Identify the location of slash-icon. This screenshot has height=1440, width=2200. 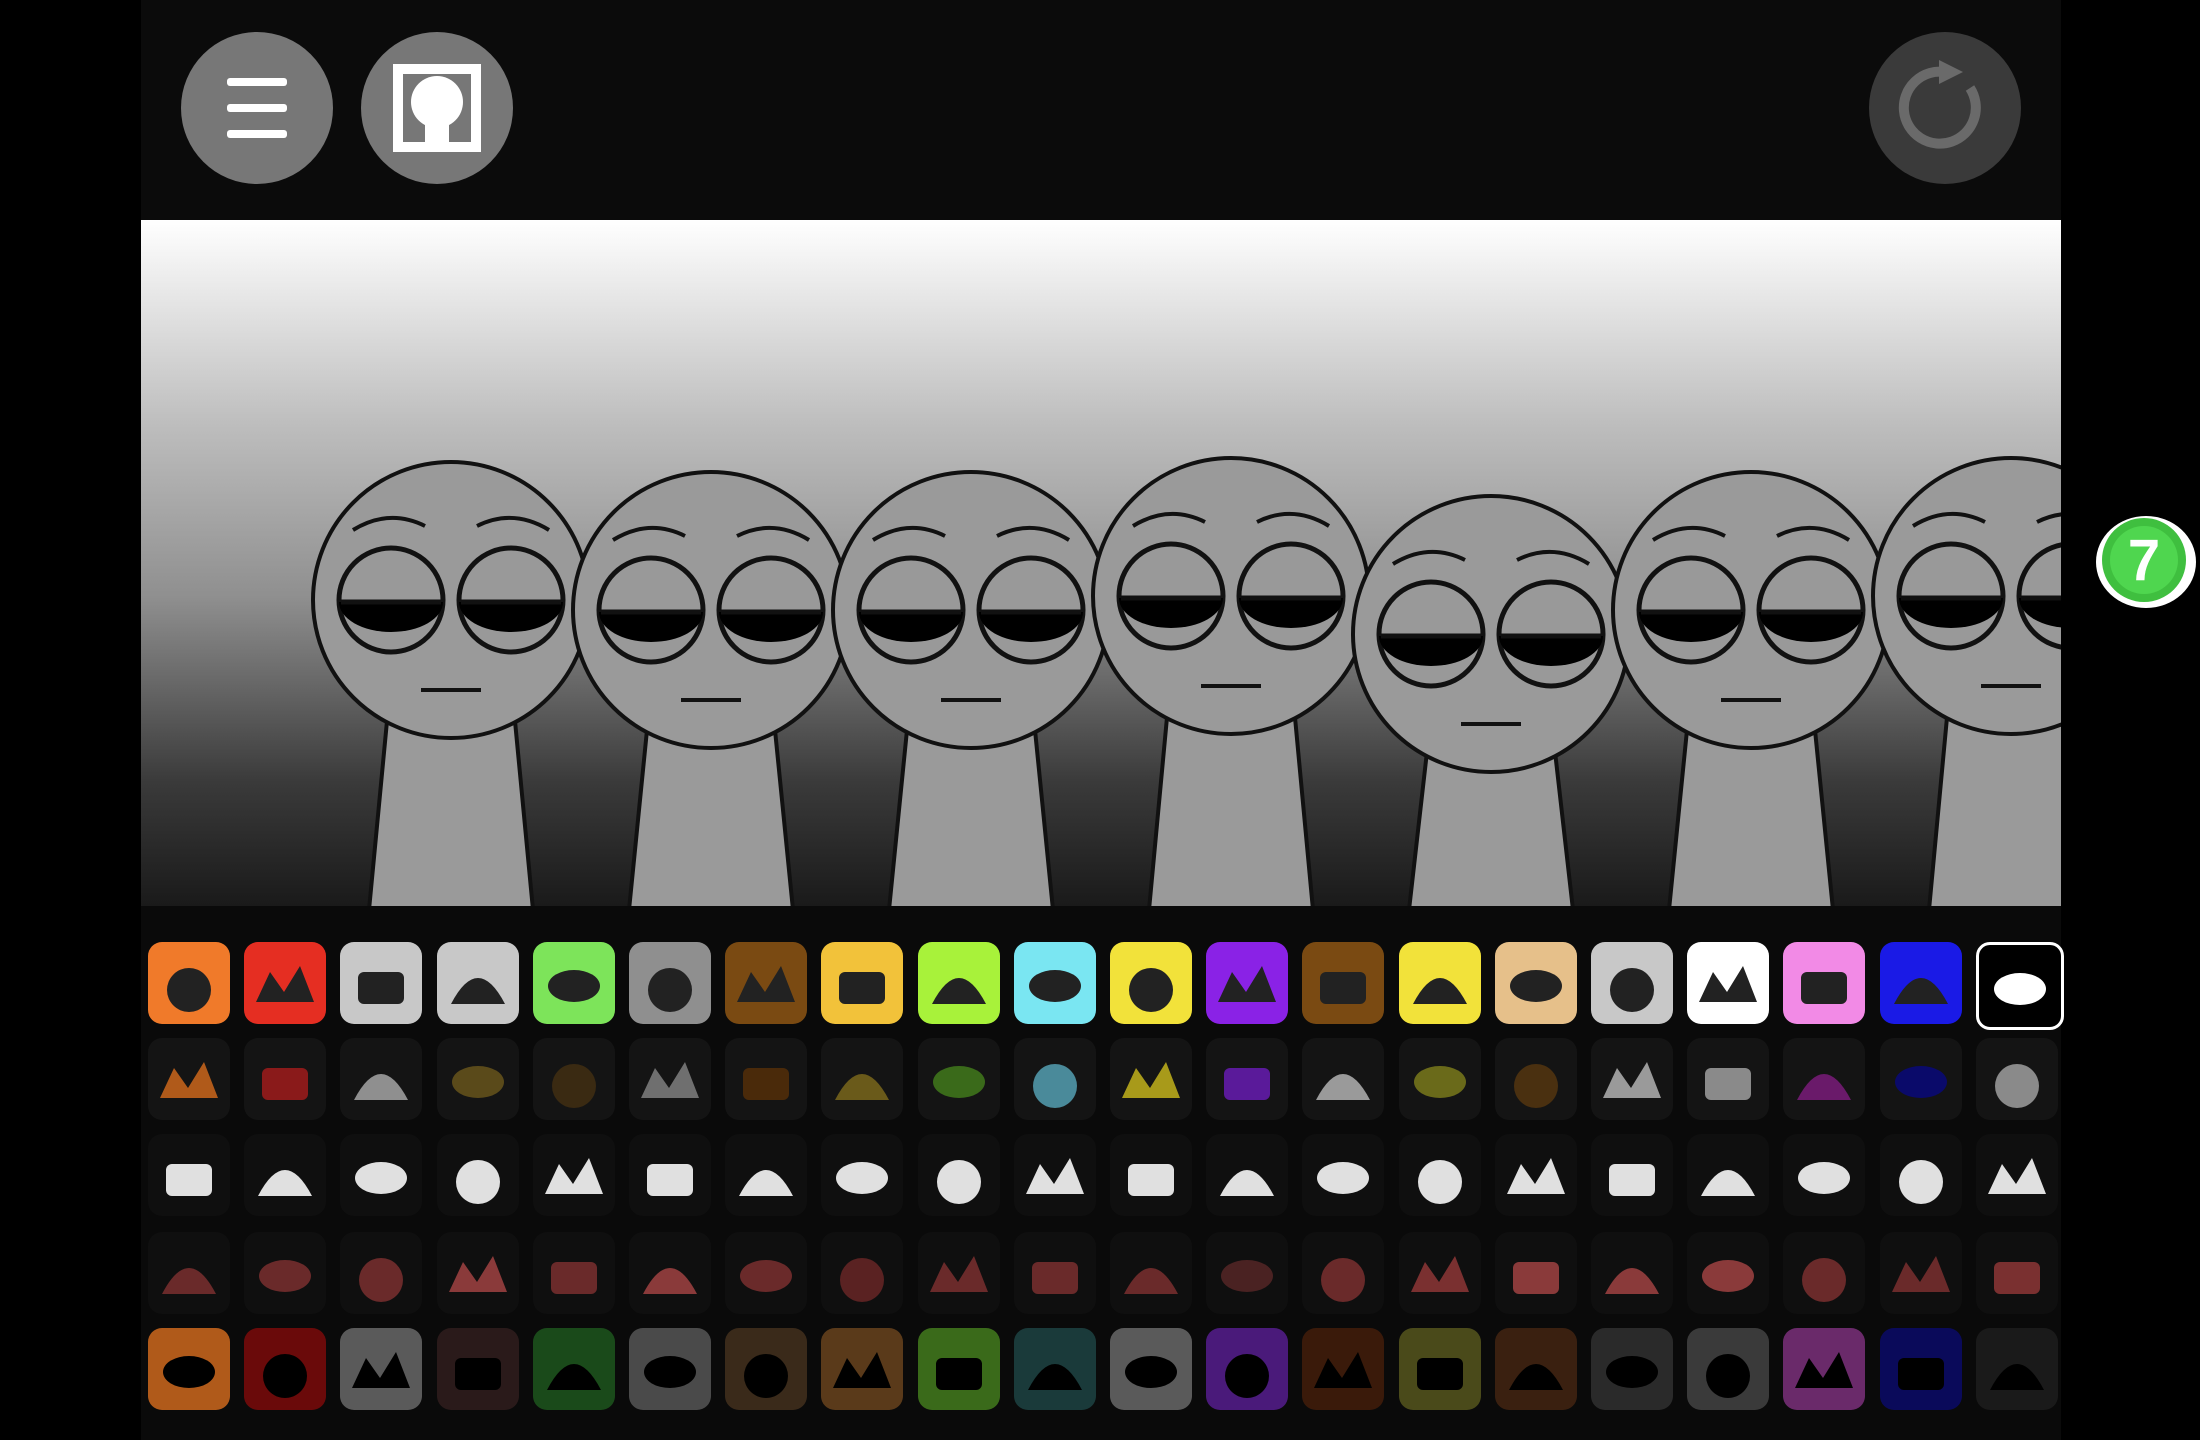
(573, 1175).